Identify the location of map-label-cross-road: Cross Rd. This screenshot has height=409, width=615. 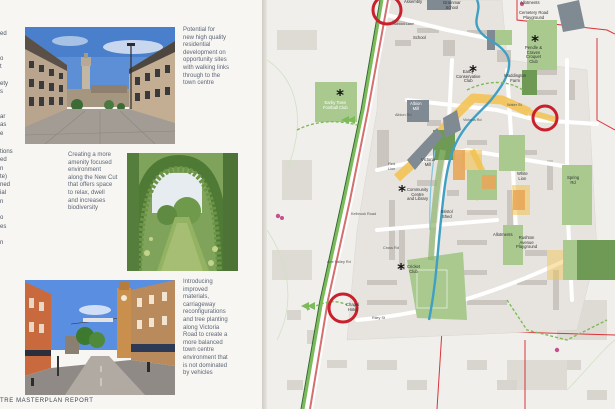
(391, 248).